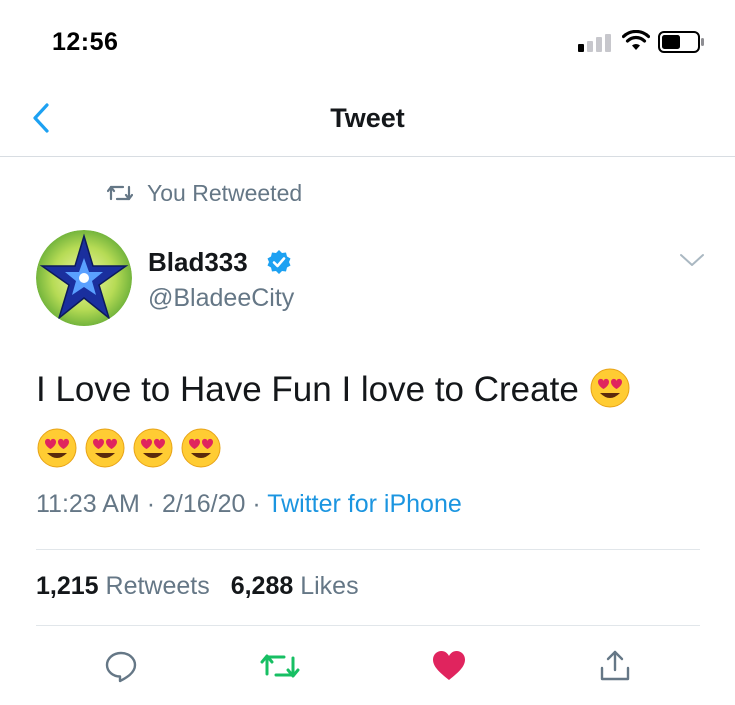 The height and width of the screenshot is (705, 735). What do you see at coordinates (221, 298) in the screenshot?
I see `author-handle: @BladeeCity` at bounding box center [221, 298].